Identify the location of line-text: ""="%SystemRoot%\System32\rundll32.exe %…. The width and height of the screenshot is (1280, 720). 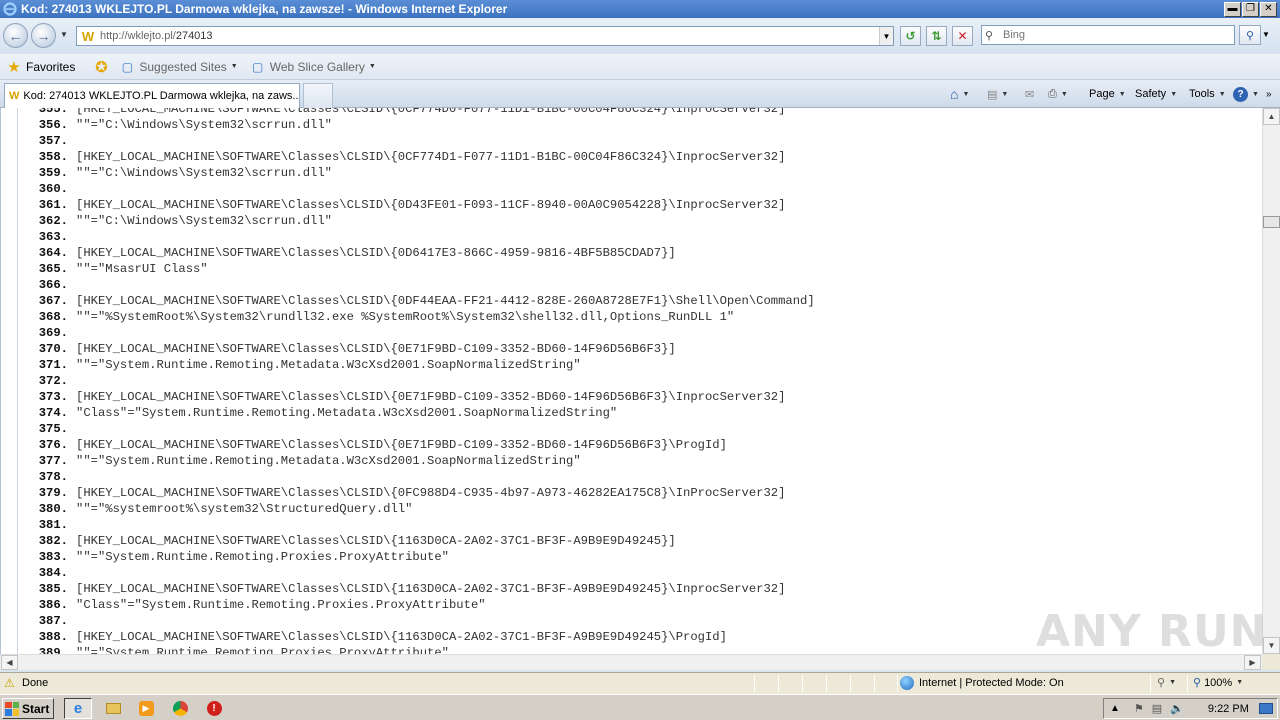
(405, 317).